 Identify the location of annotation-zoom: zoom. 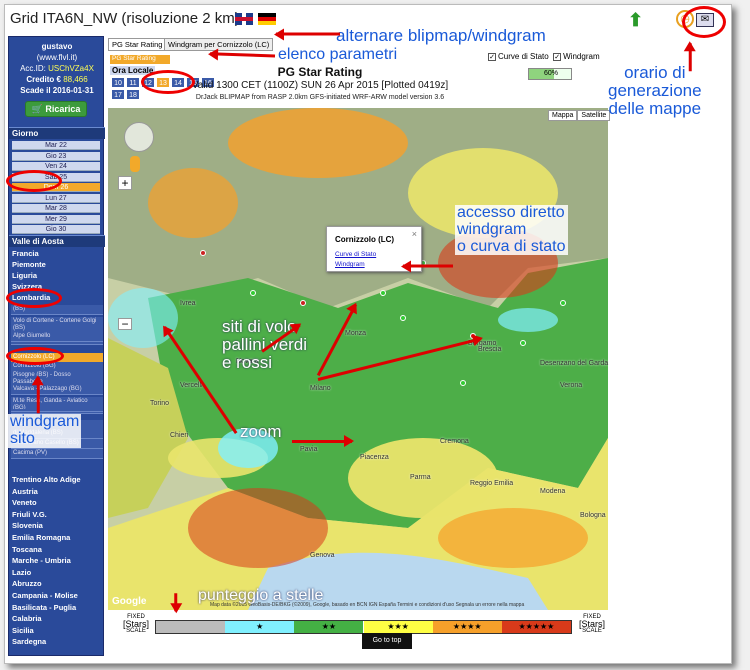
(261, 431).